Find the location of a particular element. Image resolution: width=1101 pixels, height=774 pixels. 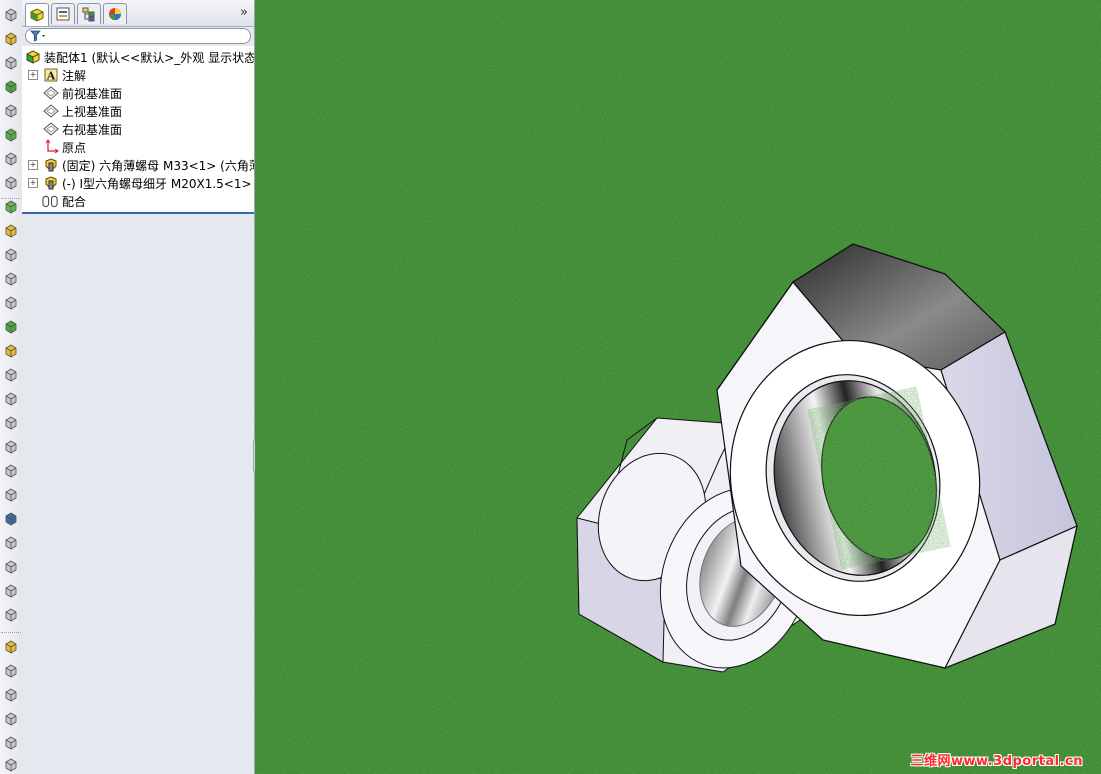

origin-icon is located at coordinates (50, 147).